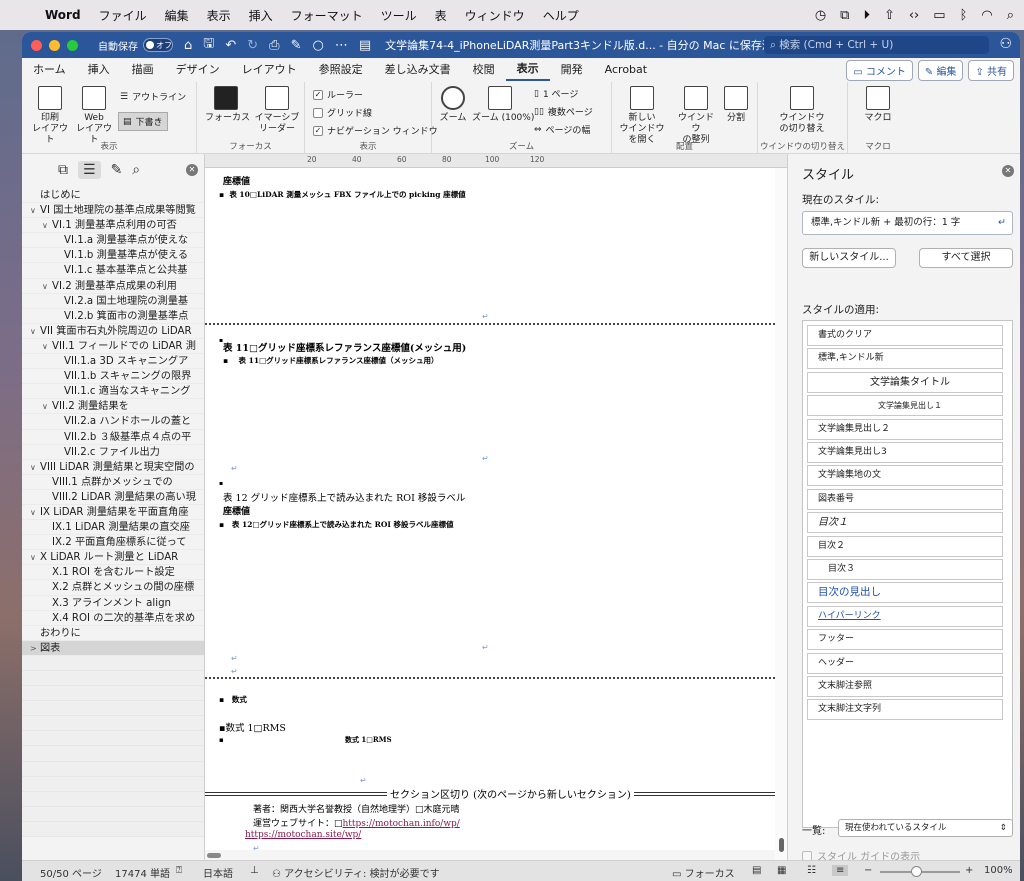 This screenshot has height=881, width=1024. I want to click on nav-close-icon: ✕, so click(192, 170).